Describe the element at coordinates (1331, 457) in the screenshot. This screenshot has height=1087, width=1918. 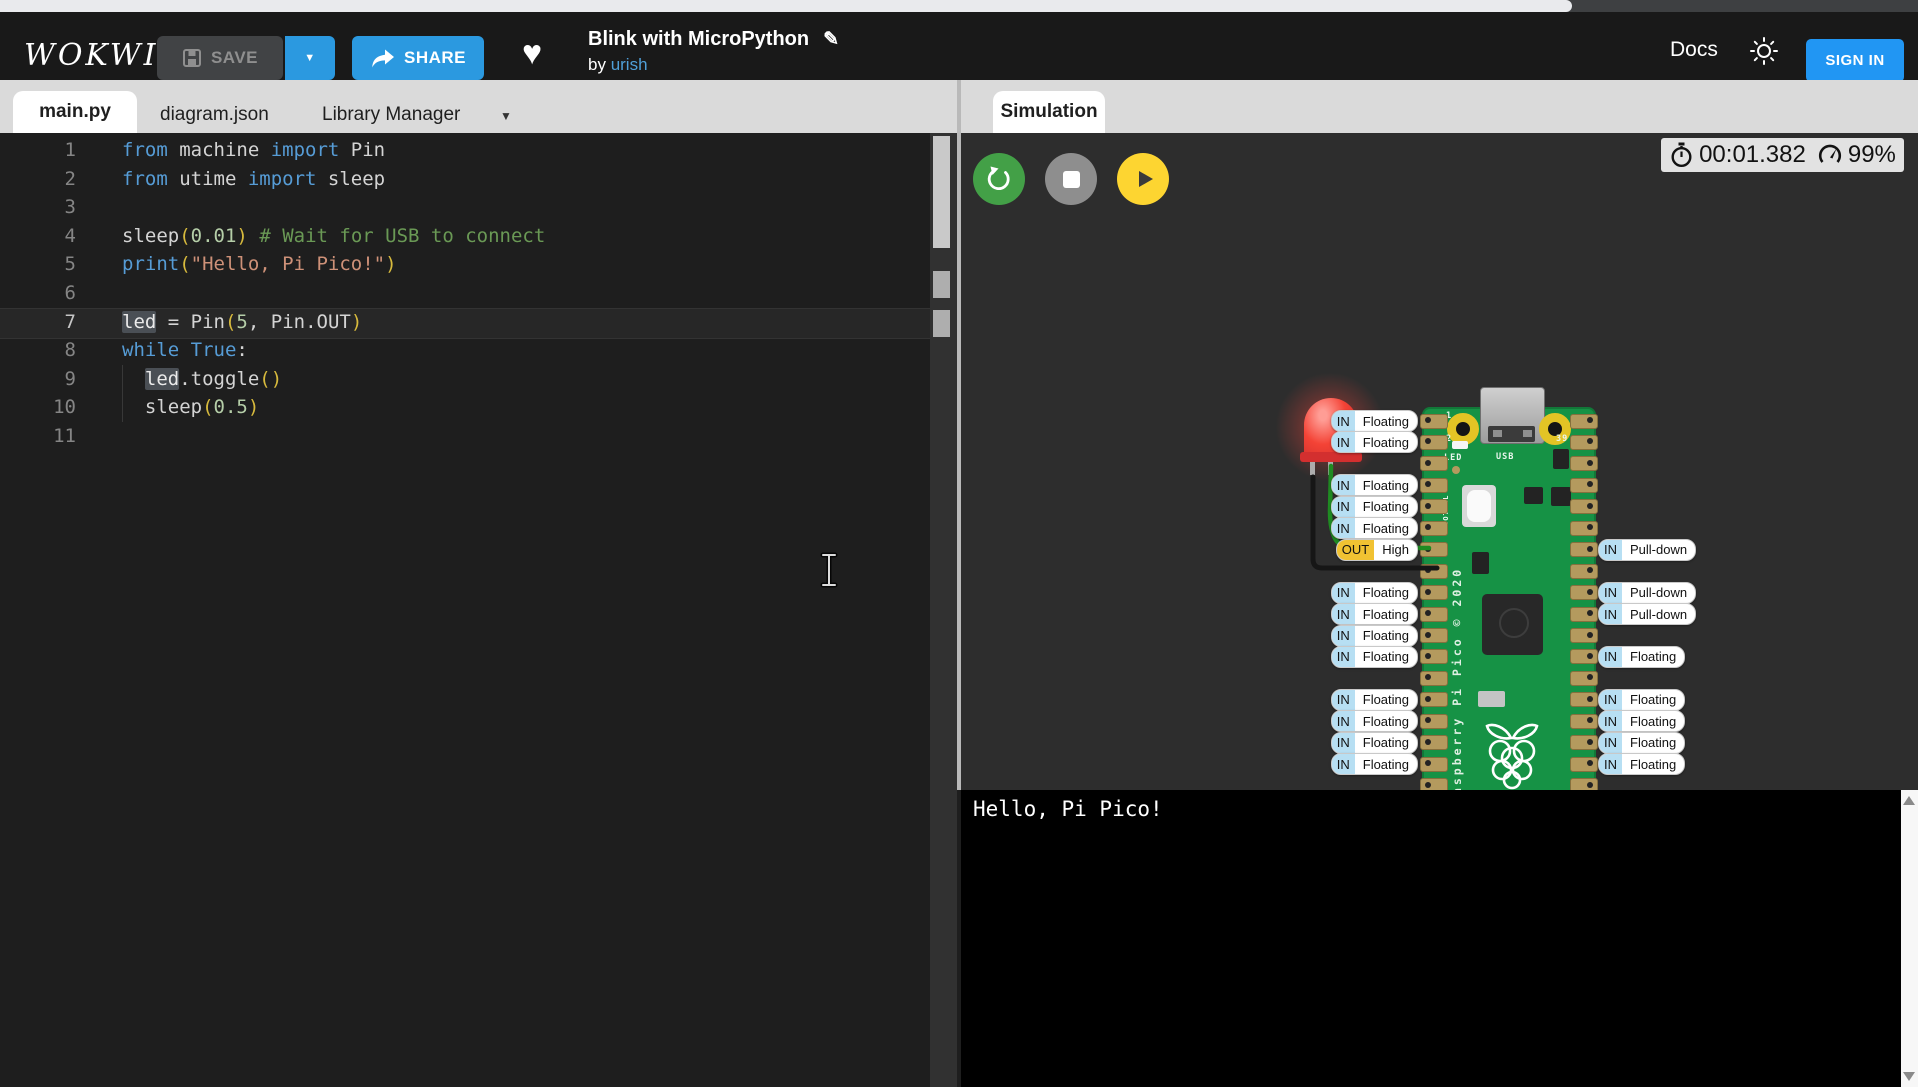
I see `led-flange` at that location.